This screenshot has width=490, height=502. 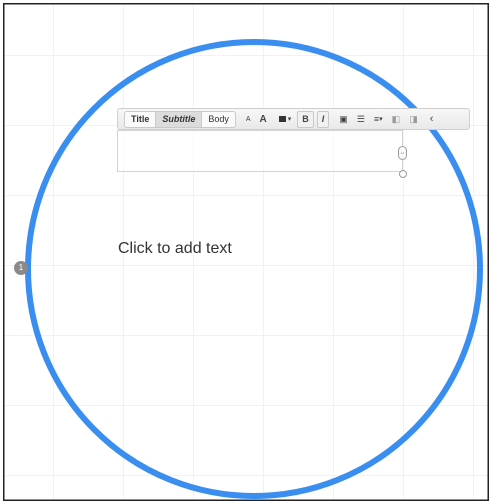 What do you see at coordinates (432, 119) in the screenshot?
I see `collapse-toolbar-icon: ‹` at bounding box center [432, 119].